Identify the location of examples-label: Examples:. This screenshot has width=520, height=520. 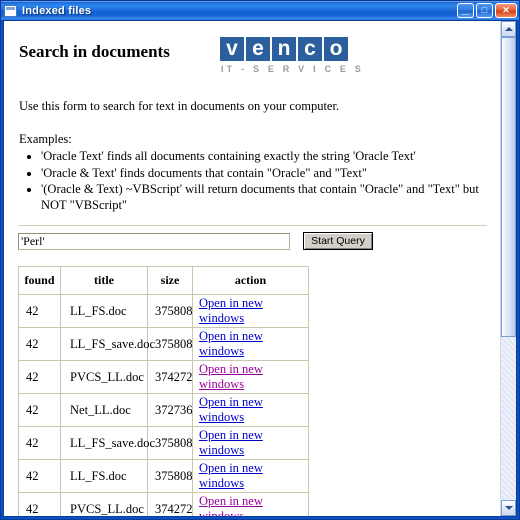
(45, 139).